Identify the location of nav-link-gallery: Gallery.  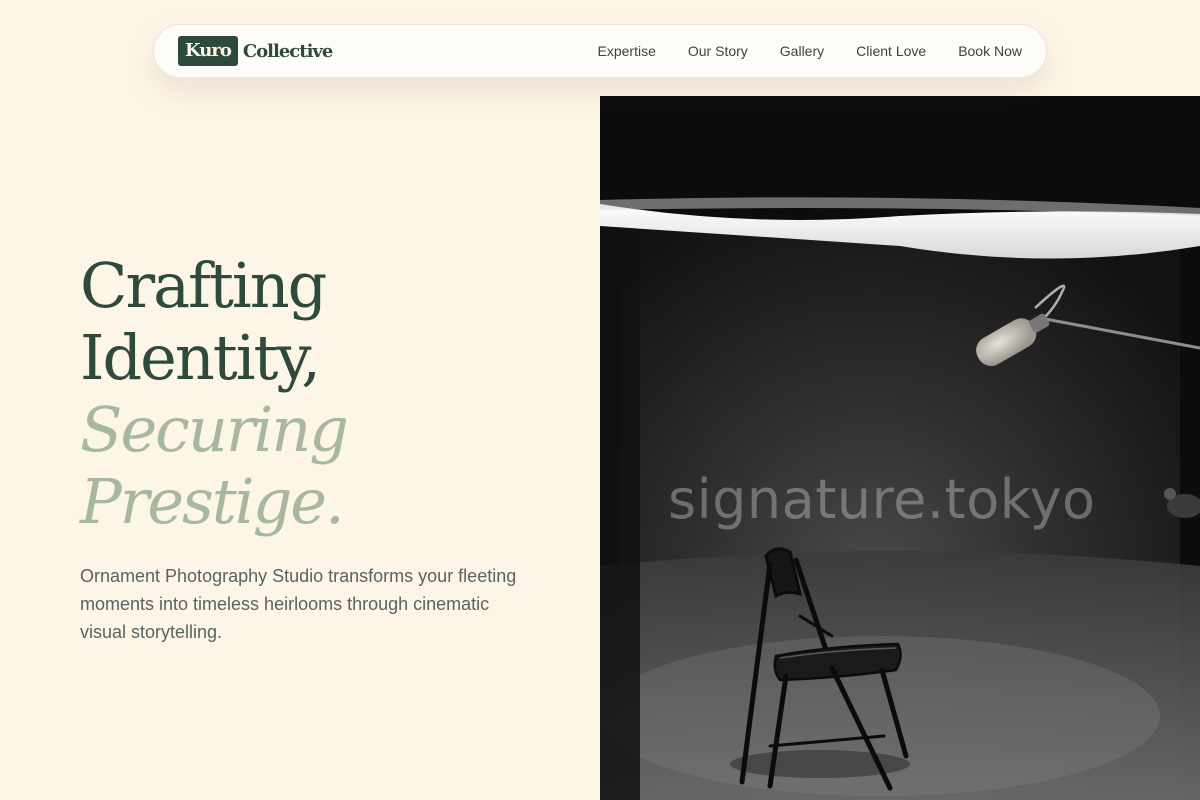
(802, 51).